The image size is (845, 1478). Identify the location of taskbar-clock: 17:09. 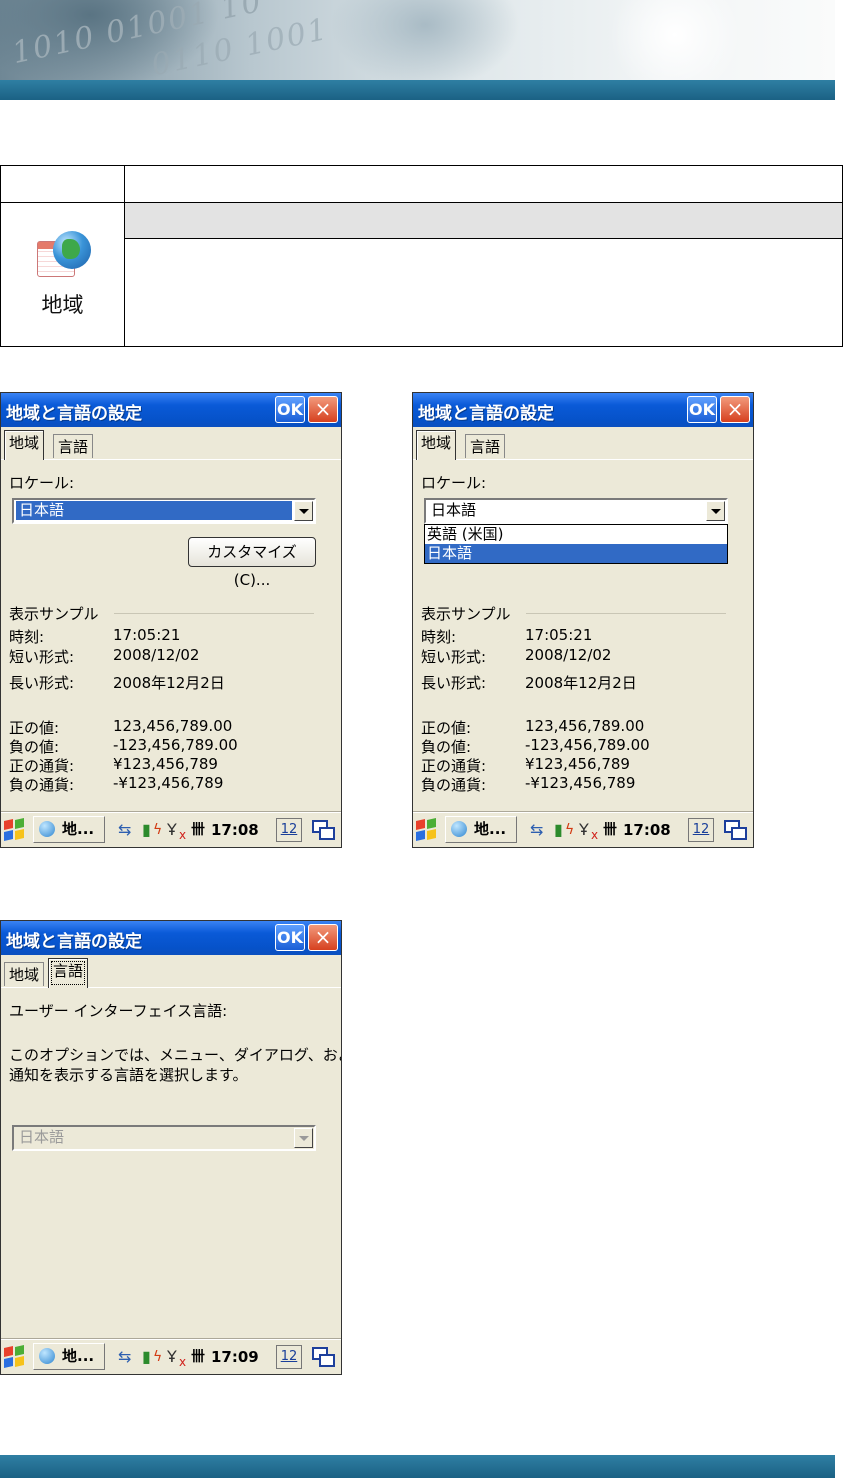
(235, 1357).